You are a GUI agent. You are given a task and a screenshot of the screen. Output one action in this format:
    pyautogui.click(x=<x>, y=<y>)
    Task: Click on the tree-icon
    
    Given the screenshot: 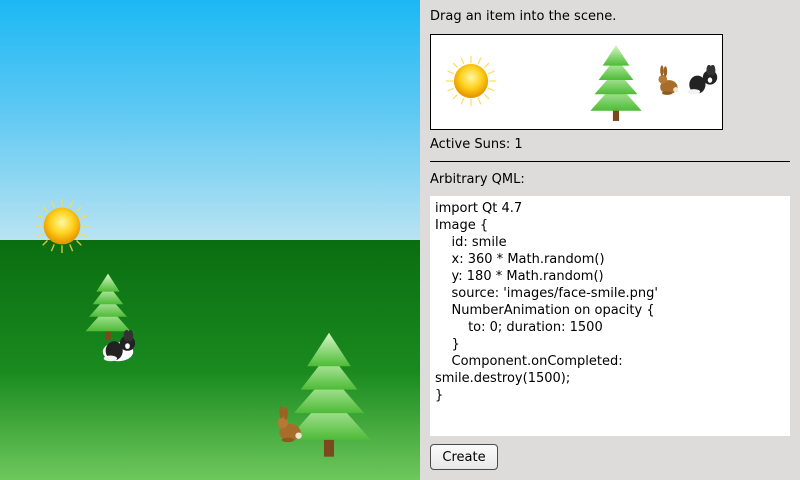 What is the action you would take?
    pyautogui.click(x=616, y=82)
    